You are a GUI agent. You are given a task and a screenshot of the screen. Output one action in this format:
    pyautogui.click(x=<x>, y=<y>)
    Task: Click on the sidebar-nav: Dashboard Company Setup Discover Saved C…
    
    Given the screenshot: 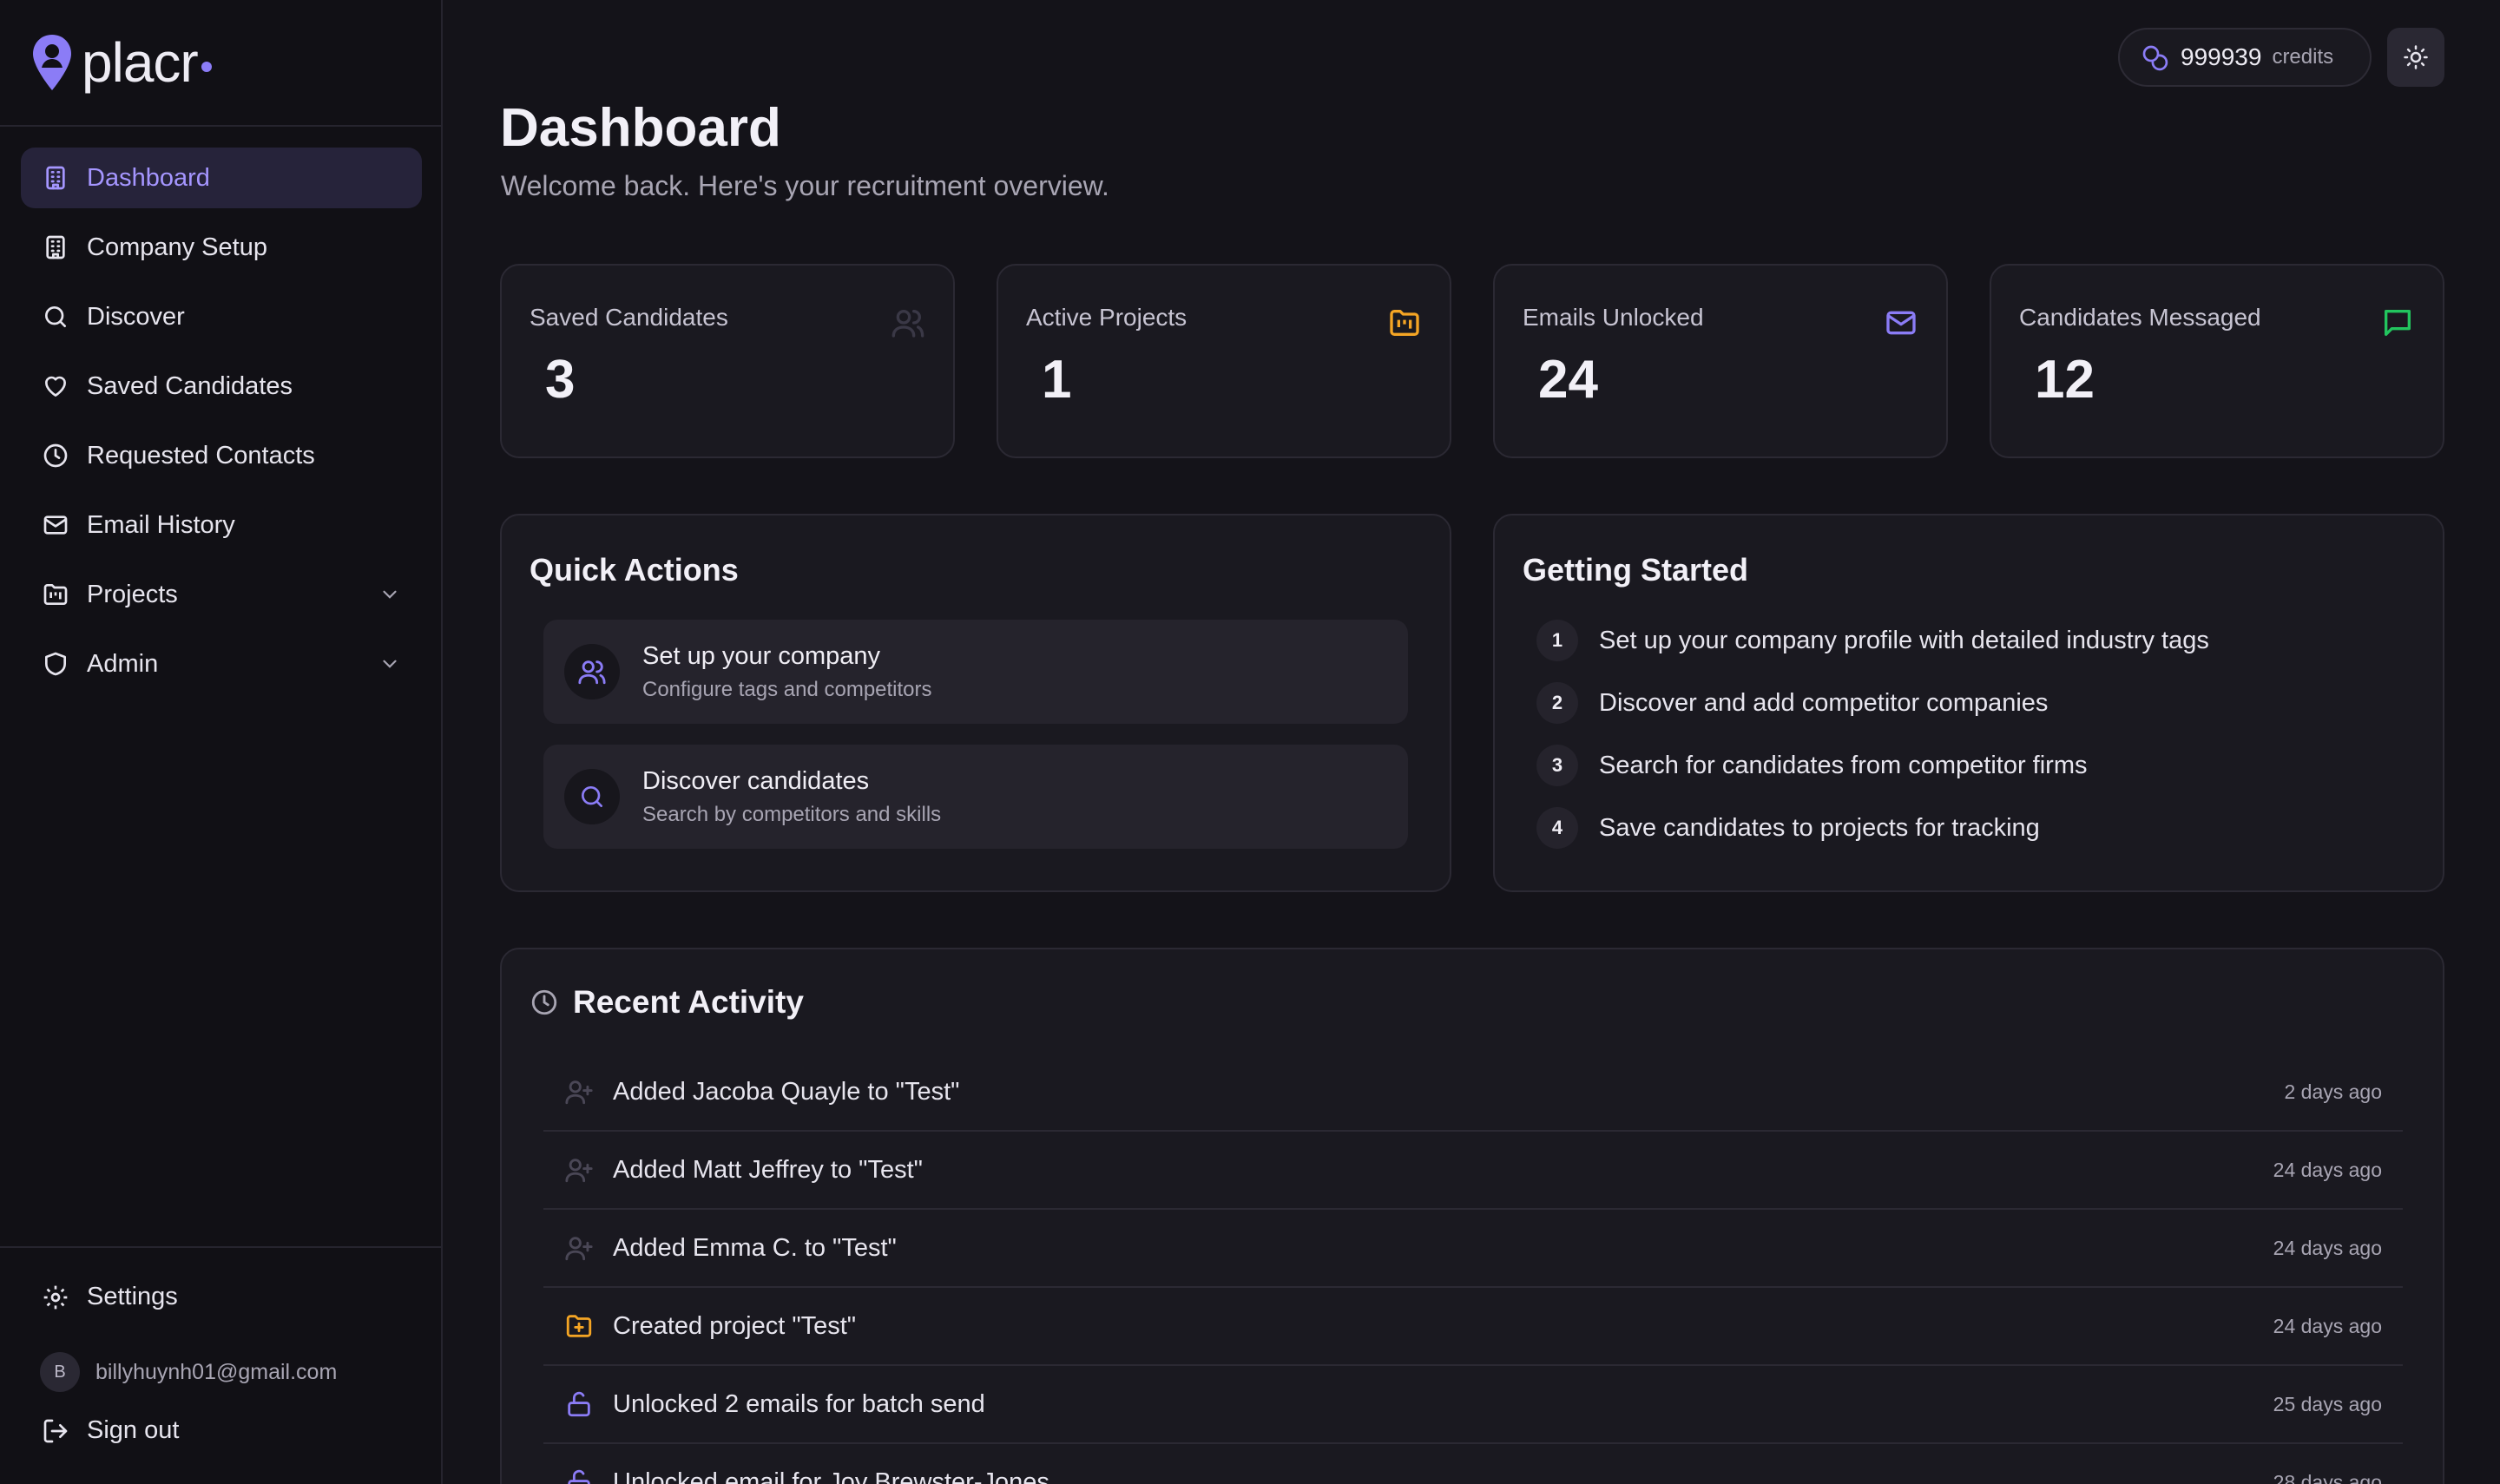 What is the action you would take?
    pyautogui.click(x=221, y=425)
    